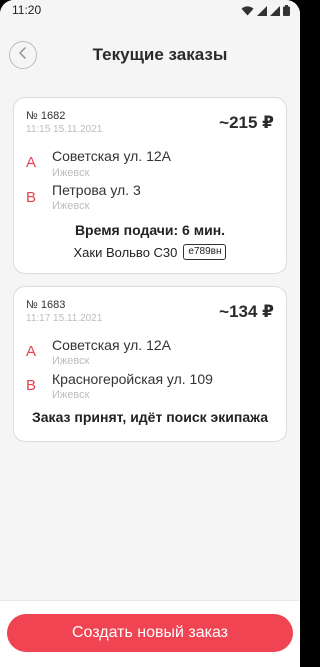  Describe the element at coordinates (132, 379) in the screenshot. I see `route-point-b-address: Красногеройская ул. 109` at that location.